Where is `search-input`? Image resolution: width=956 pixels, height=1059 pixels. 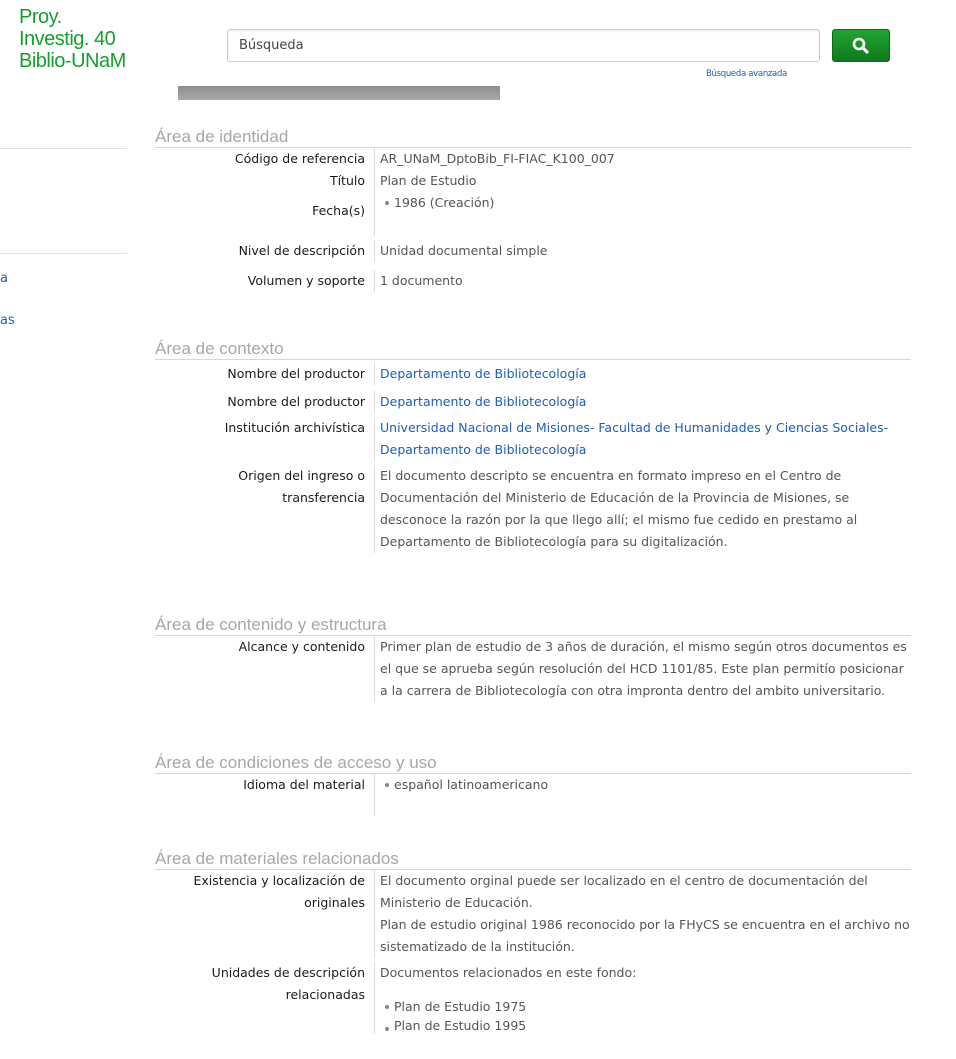
search-input is located at coordinates (523, 45).